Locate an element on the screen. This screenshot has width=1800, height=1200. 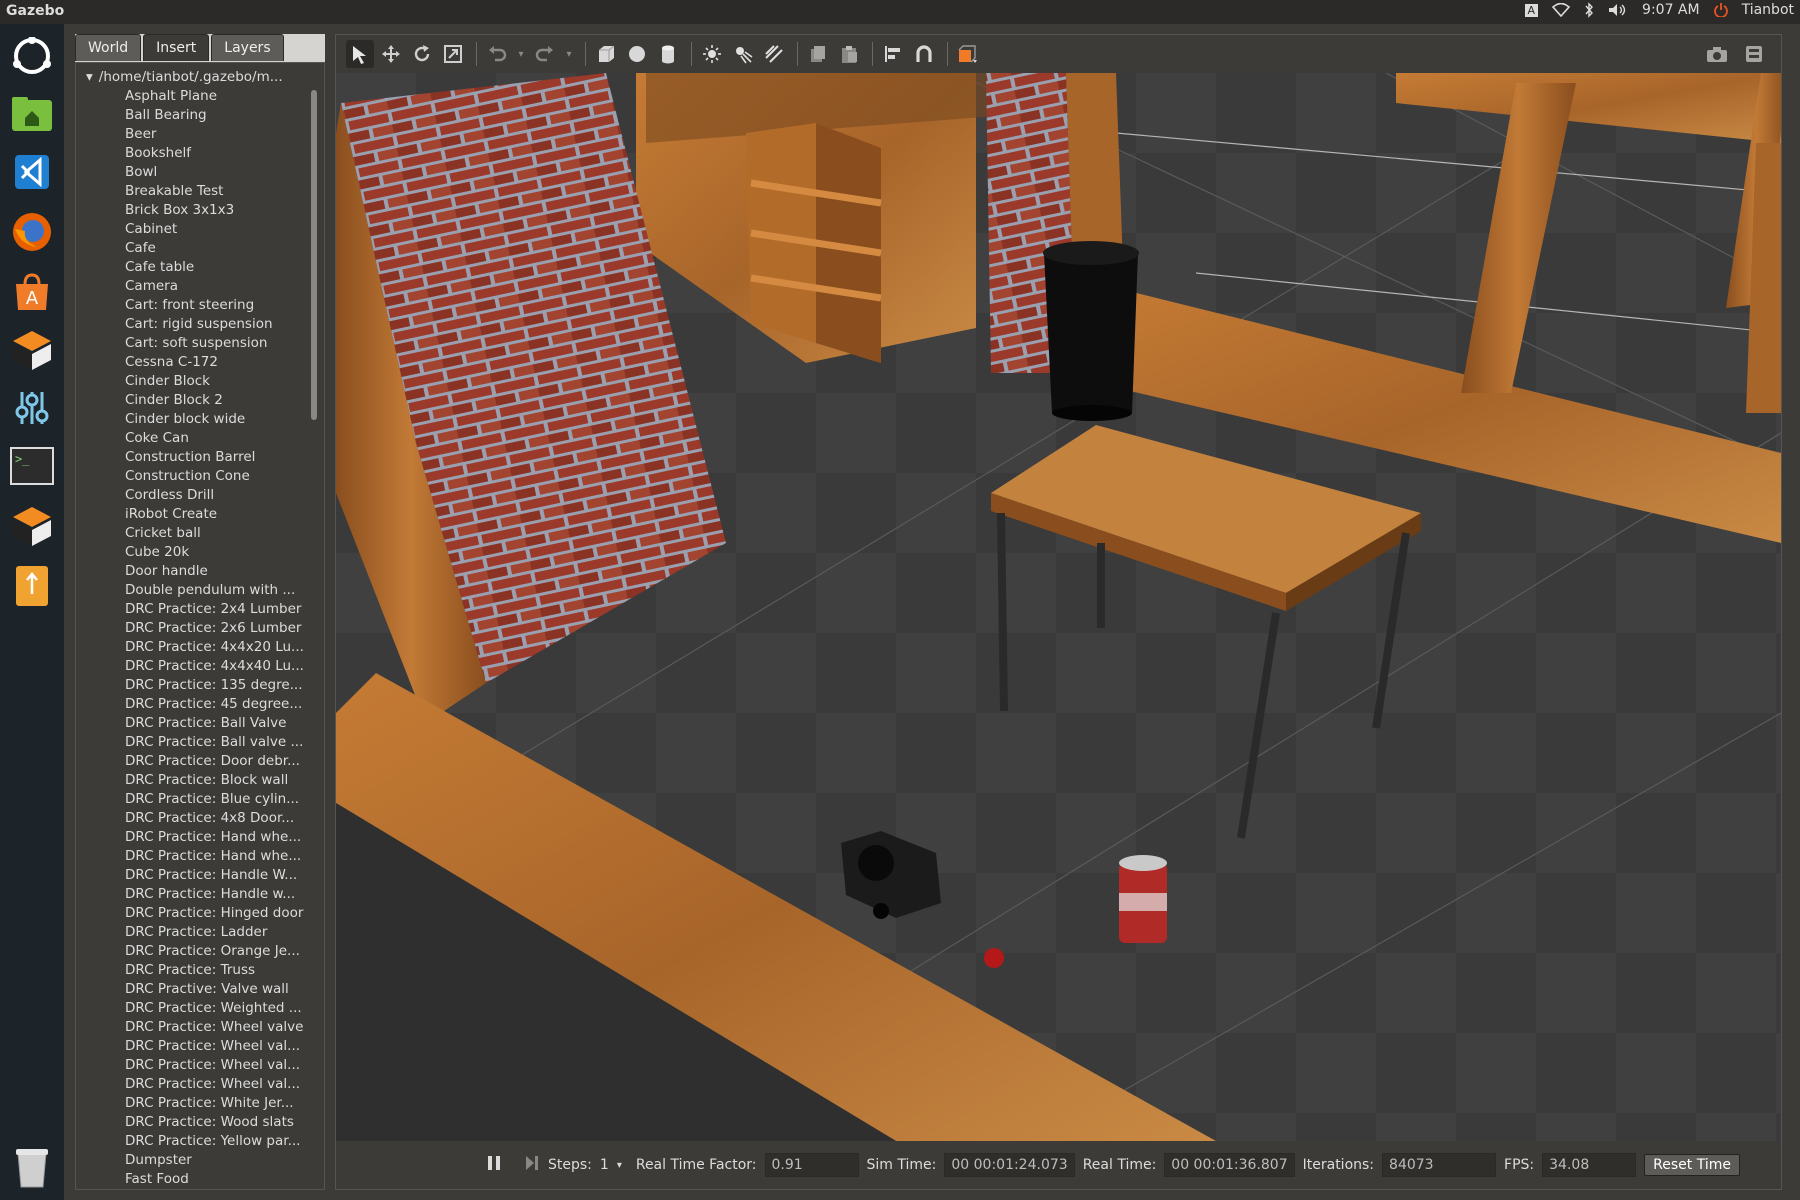
scale-mode-button is located at coordinates (453, 54).